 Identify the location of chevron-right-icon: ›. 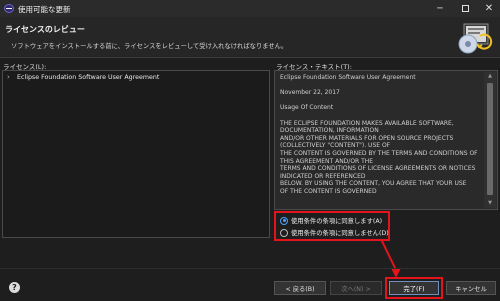
(12, 77).